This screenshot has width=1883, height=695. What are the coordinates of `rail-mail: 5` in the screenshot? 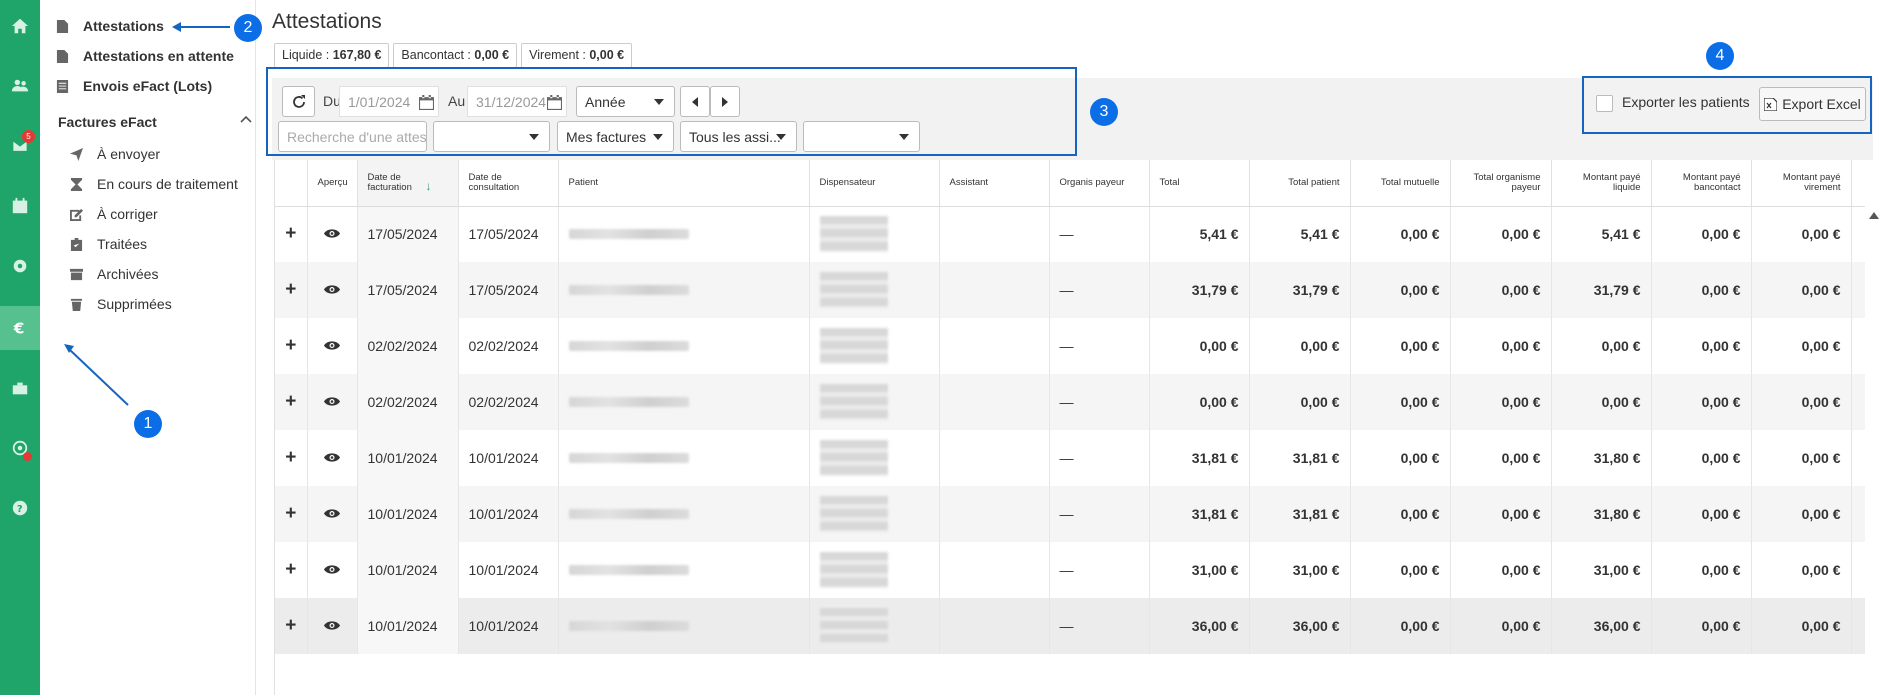 It's located at (20, 146).